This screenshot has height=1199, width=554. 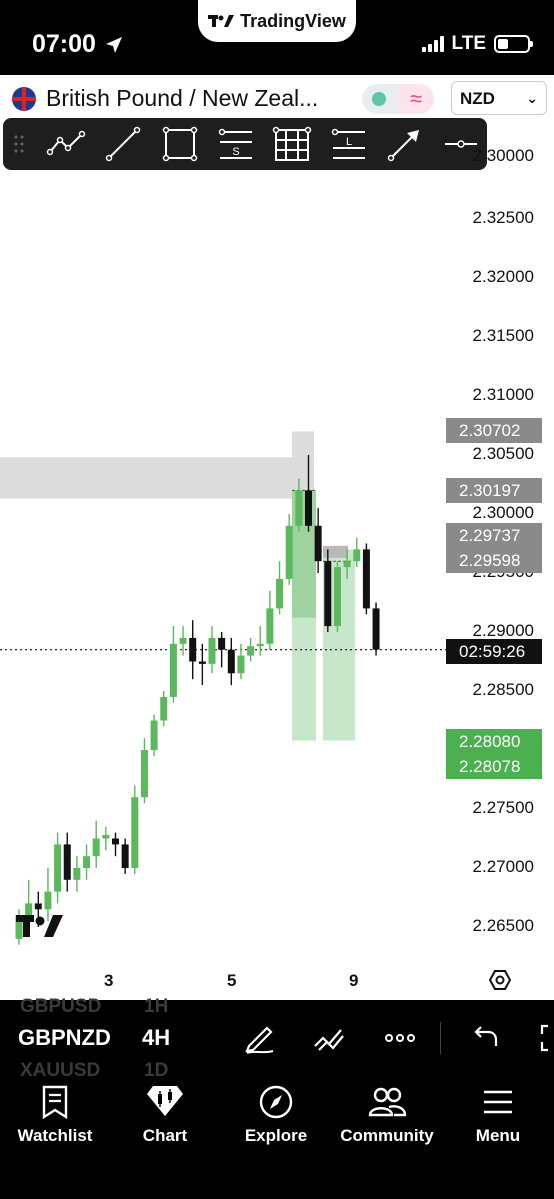 What do you see at coordinates (276, 1135) in the screenshot?
I see `tab-label: Explore` at bounding box center [276, 1135].